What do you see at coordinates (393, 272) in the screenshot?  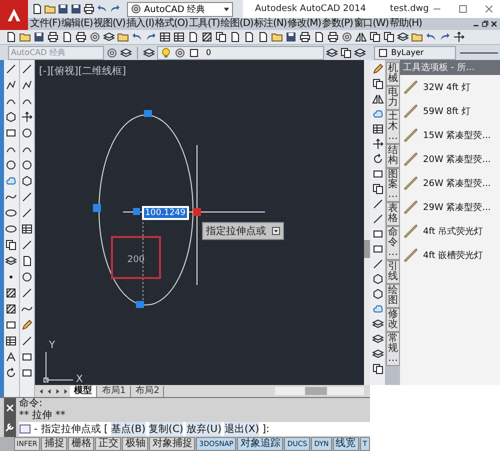 I see `palette-tab: 引线` at bounding box center [393, 272].